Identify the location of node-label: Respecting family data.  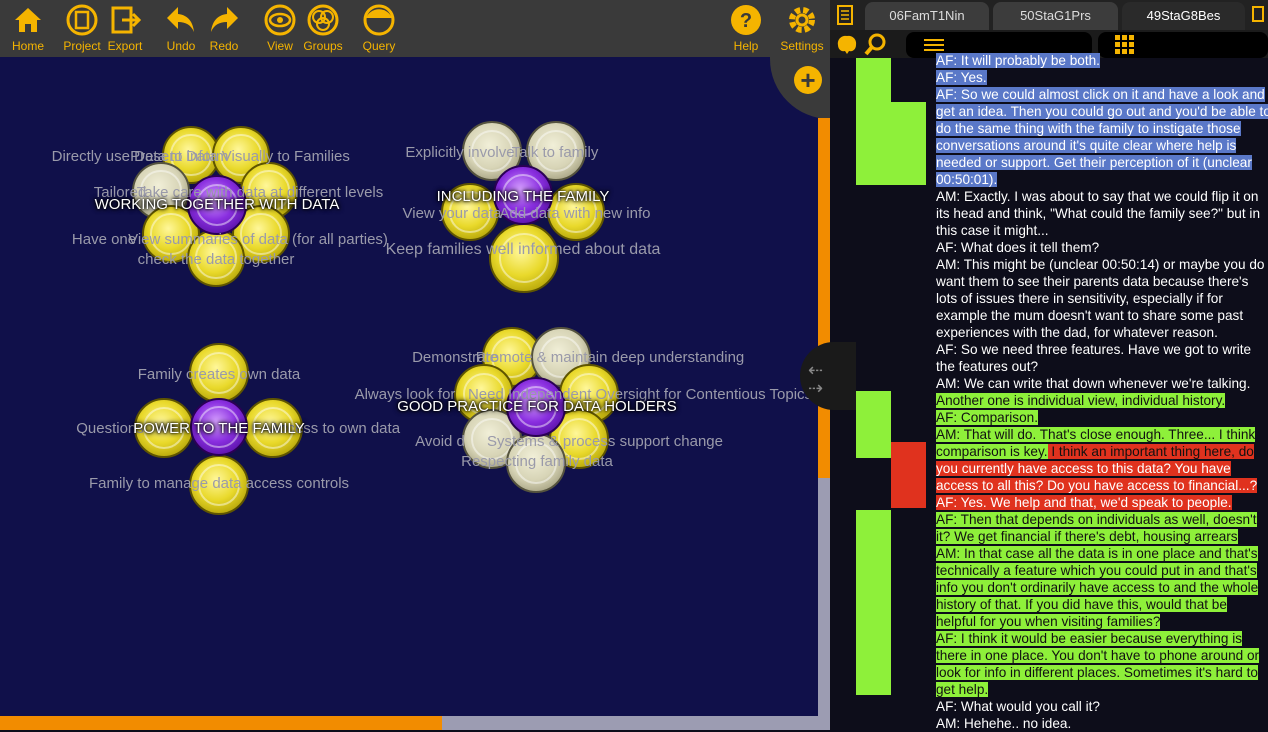
(537, 461).